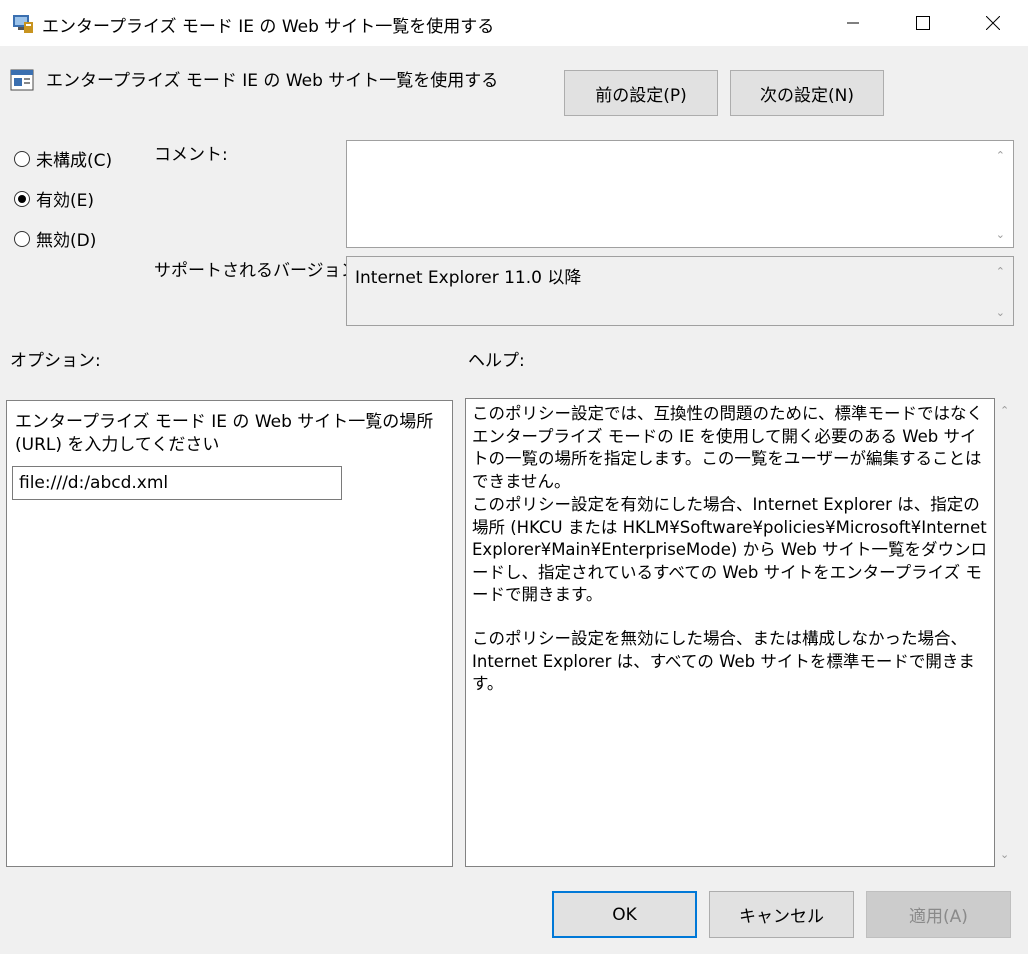  What do you see at coordinates (65, 201) in the screenshot?
I see `radio-label: 有効(E)` at bounding box center [65, 201].